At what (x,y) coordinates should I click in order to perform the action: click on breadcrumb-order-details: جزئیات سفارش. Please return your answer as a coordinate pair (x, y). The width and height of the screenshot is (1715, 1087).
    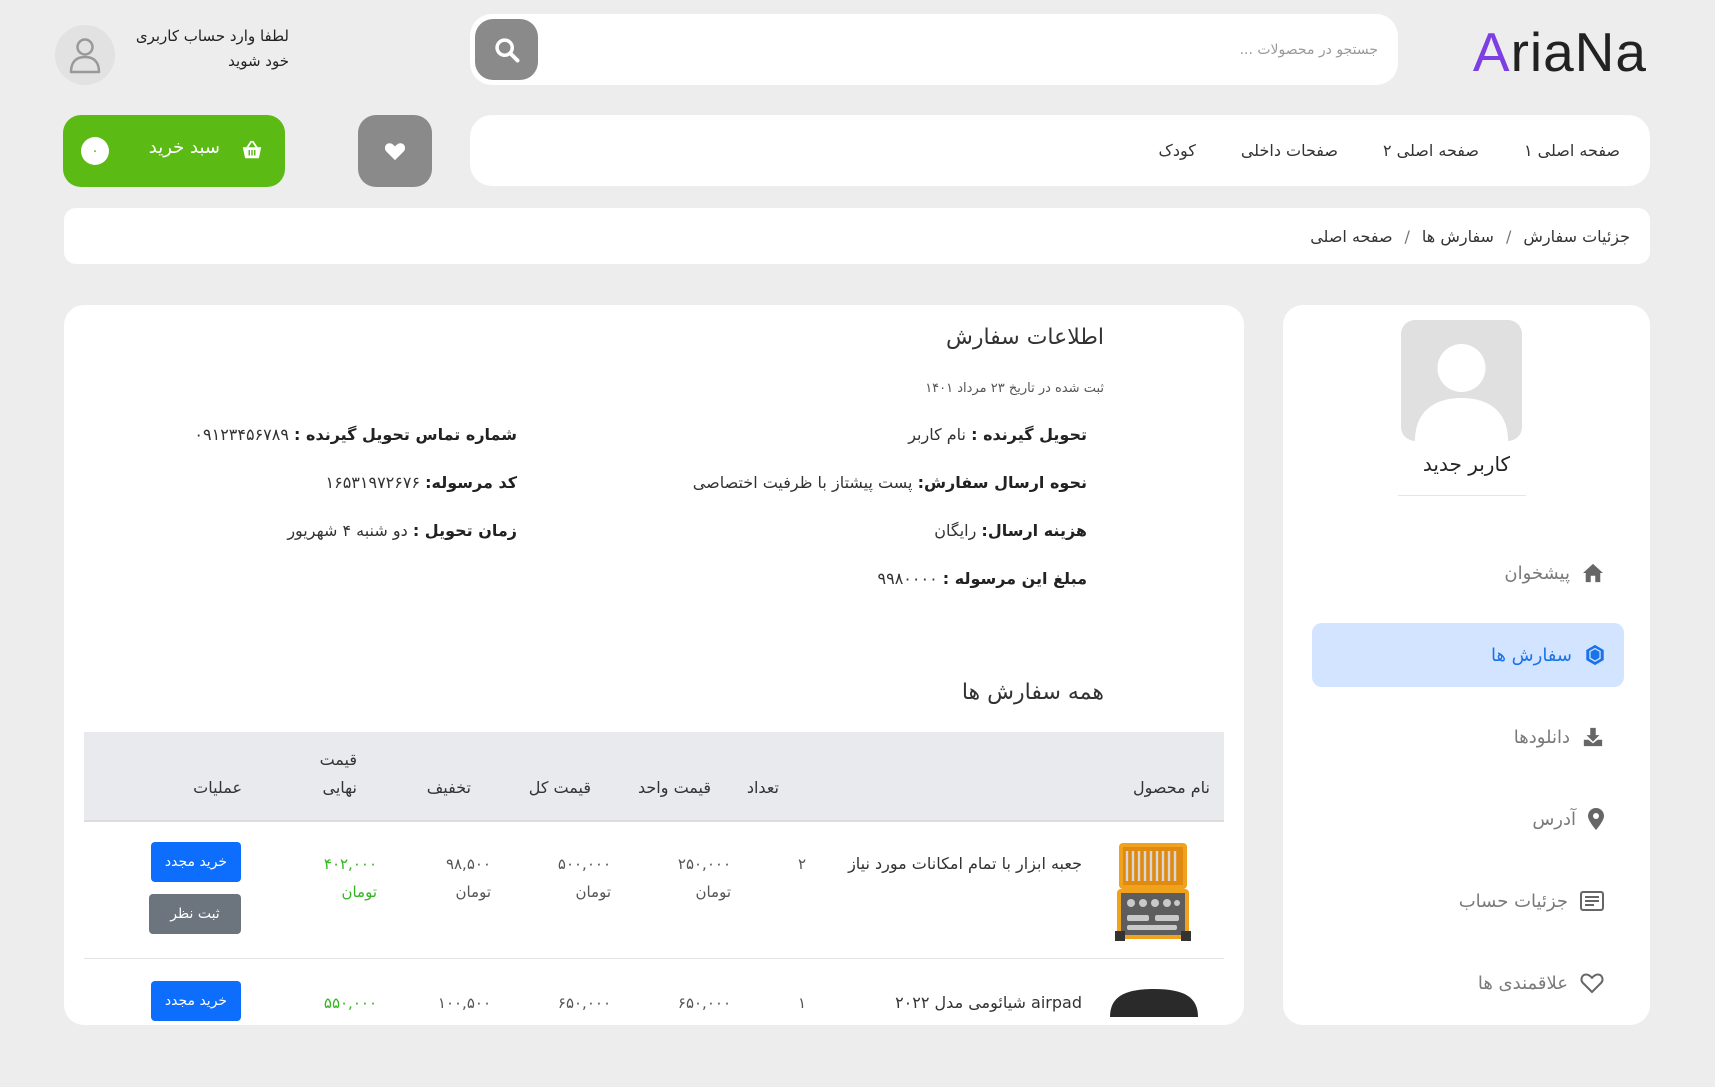
    Looking at the image, I should click on (1576, 236).